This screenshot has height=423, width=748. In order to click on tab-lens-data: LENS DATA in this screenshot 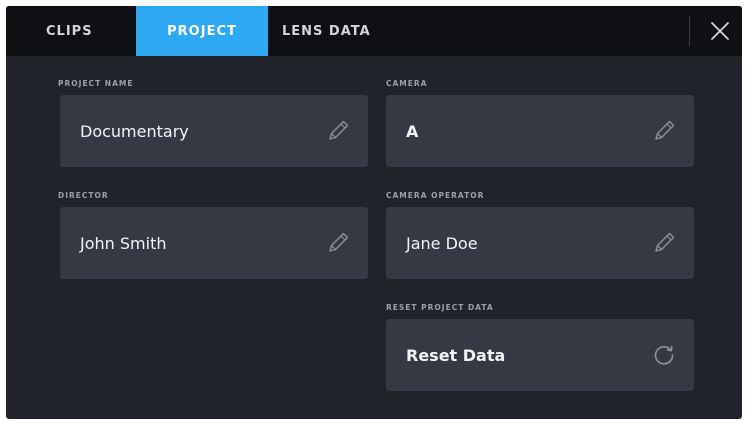, I will do `click(328, 31)`.